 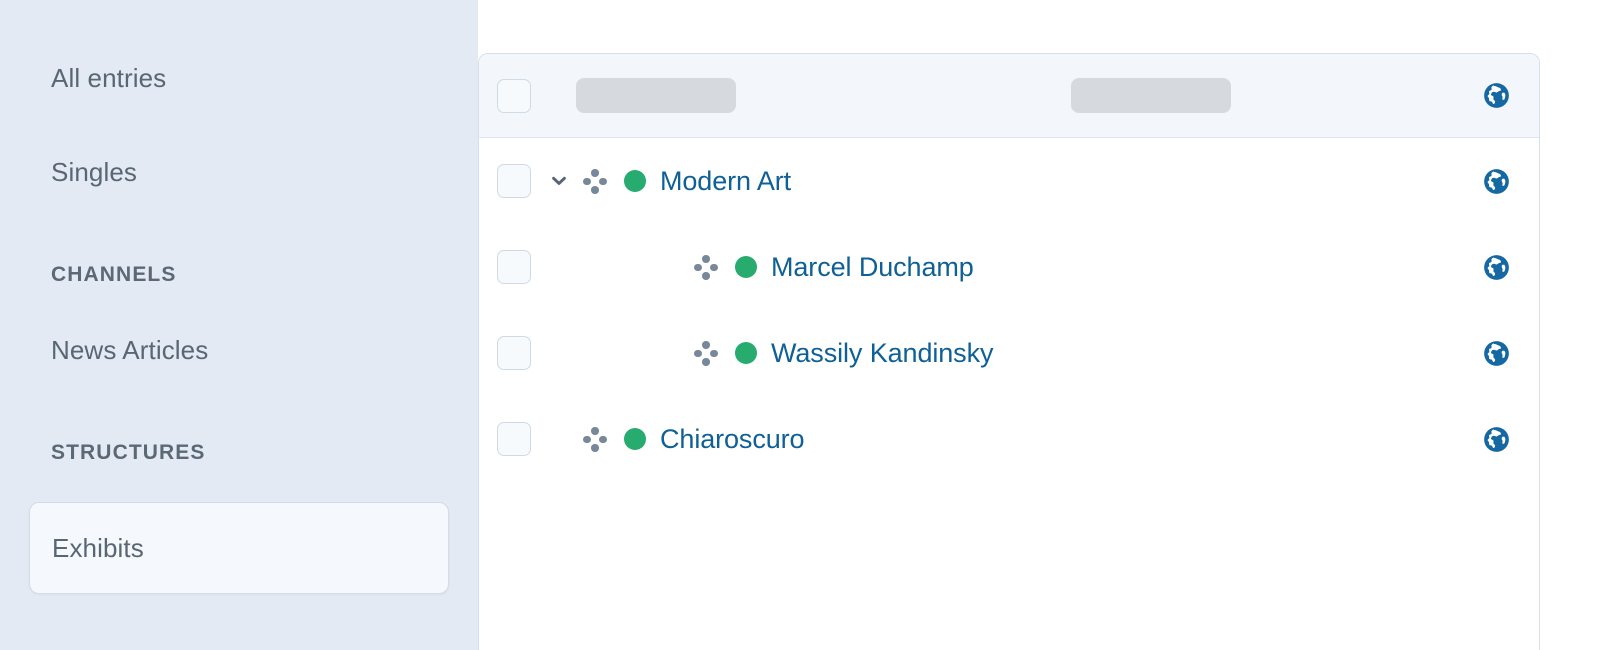 What do you see at coordinates (872, 267) in the screenshot?
I see `entry-title-link: Marcel Duchamp` at bounding box center [872, 267].